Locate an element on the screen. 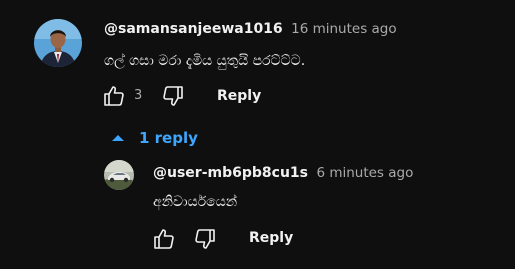 The image size is (515, 269). comment-text: ගල් ගසා මරා දැමිය යුතුයි පරට්ට්ට. is located at coordinates (205, 61).